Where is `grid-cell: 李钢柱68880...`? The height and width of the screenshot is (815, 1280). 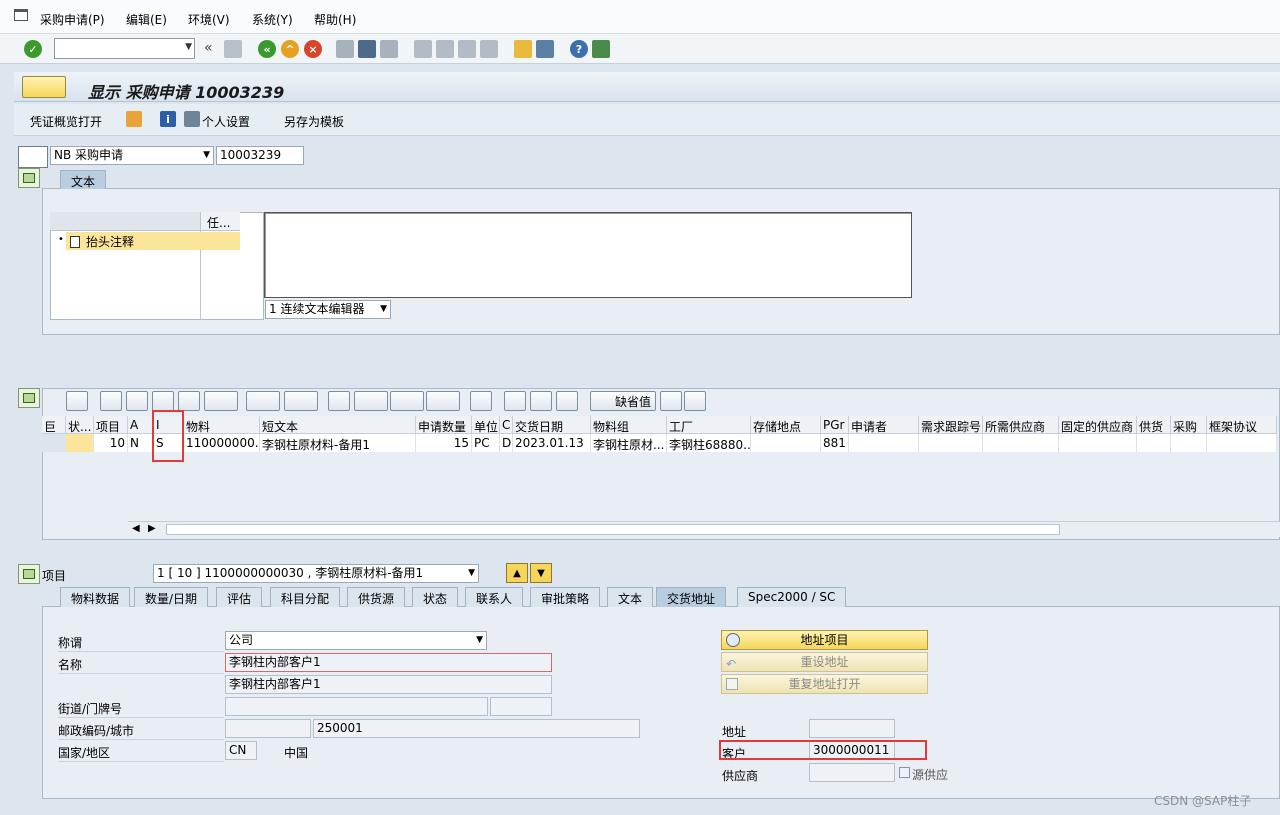
grid-cell: 李钢柱68880... is located at coordinates (709, 443).